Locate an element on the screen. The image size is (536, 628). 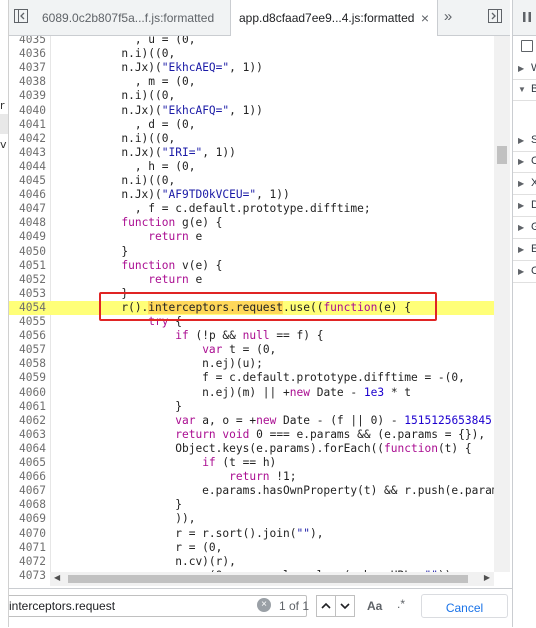
match-case-toggle: Aa is located at coordinates (374, 606).